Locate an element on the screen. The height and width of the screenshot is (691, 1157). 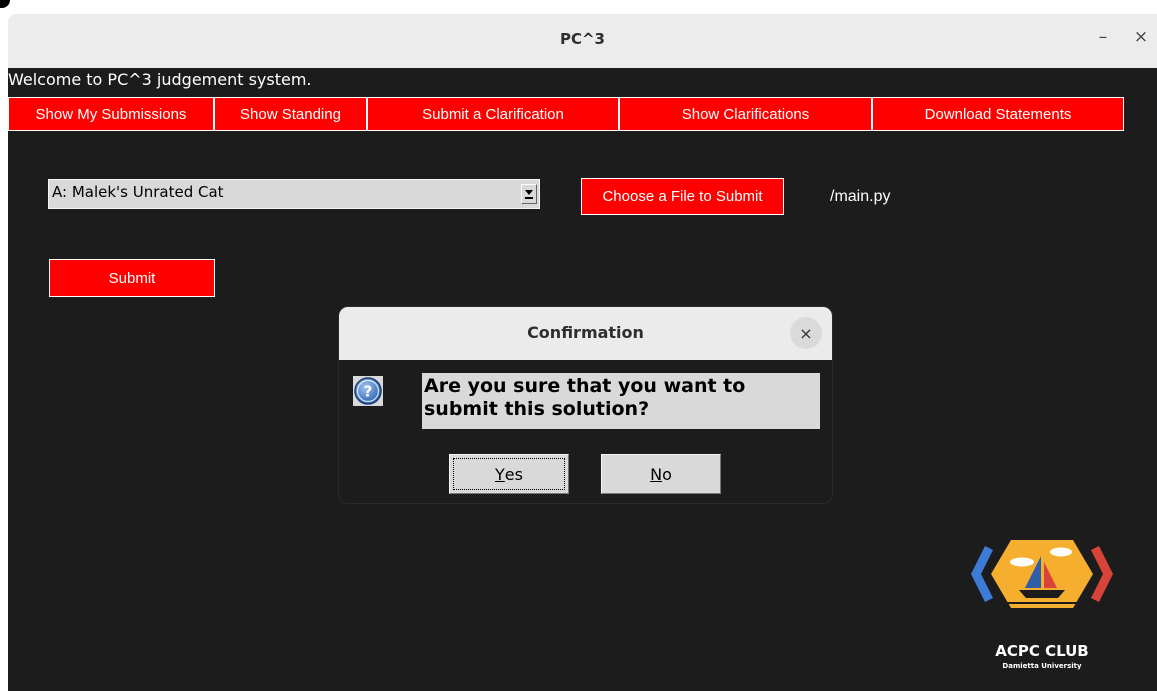
dropdown-arrow-icon is located at coordinates (529, 194).